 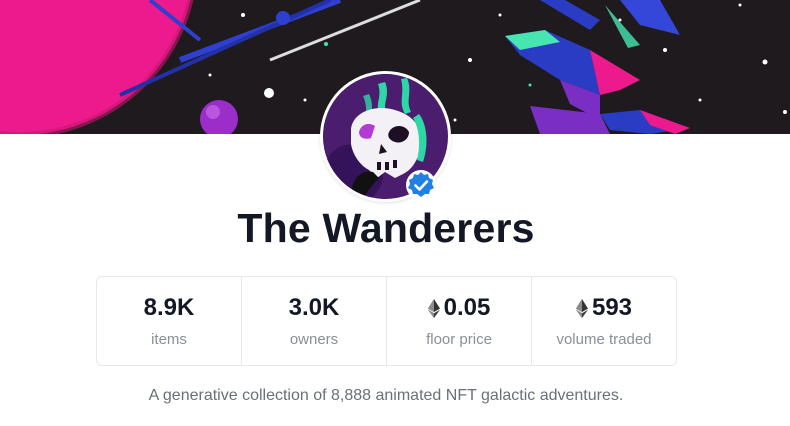 I want to click on stat-floor-price-value: 0.05, so click(x=467, y=307).